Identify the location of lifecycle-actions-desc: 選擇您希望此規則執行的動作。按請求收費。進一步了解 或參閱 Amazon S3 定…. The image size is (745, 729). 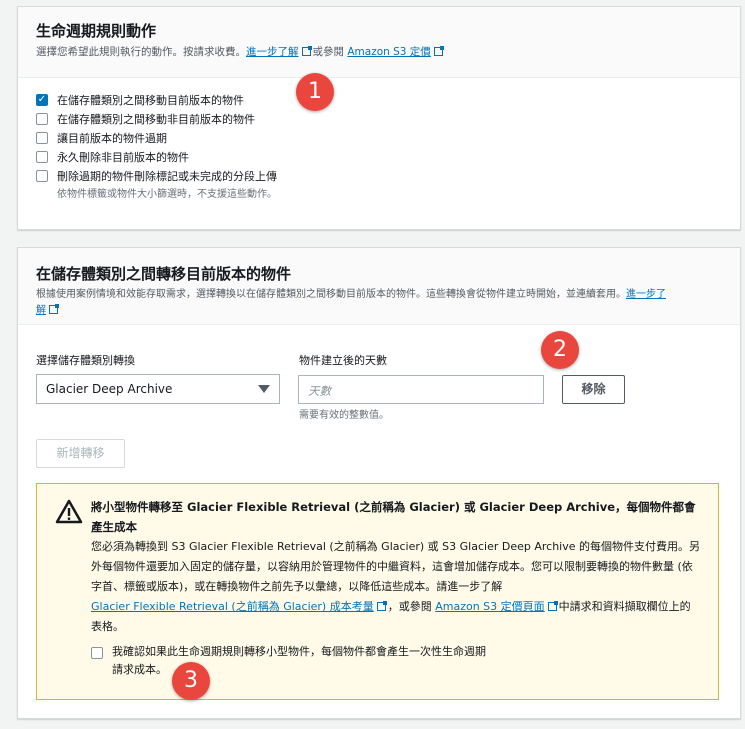
(379, 52).